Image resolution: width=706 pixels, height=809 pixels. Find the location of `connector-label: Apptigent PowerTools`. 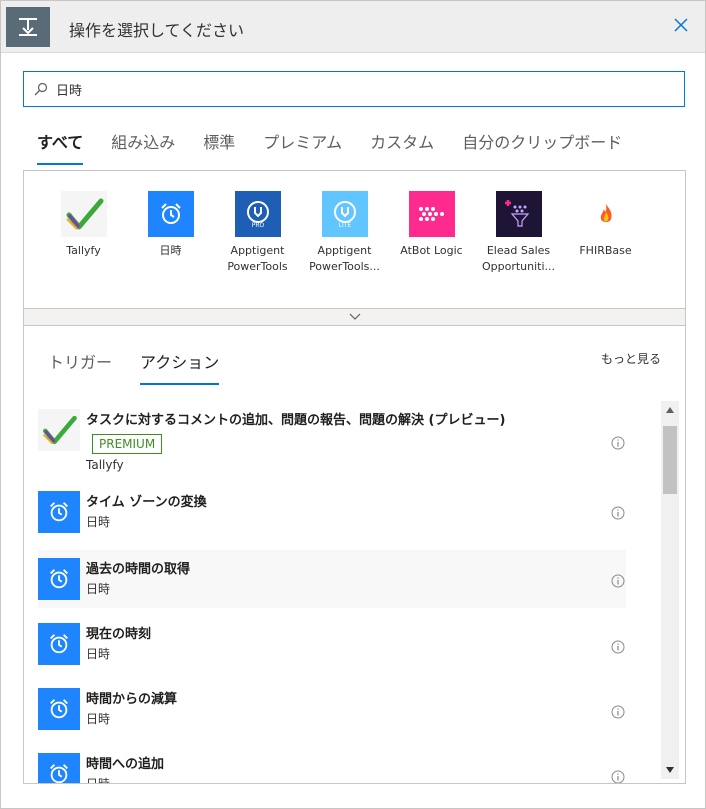

connector-label: Apptigent PowerTools is located at coordinates (257, 258).